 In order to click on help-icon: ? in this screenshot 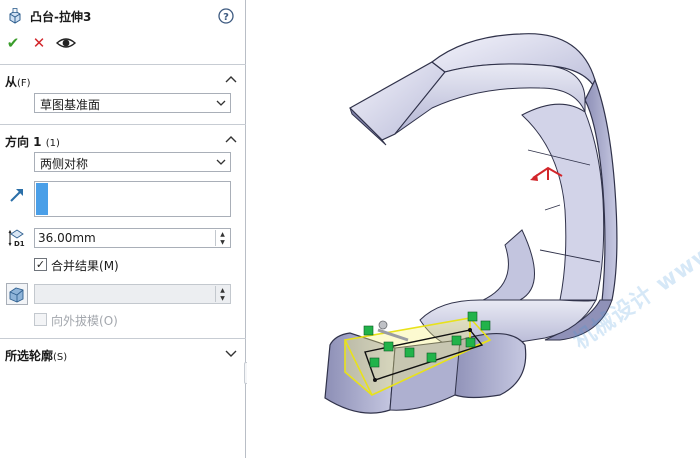, I will do `click(226, 16)`.